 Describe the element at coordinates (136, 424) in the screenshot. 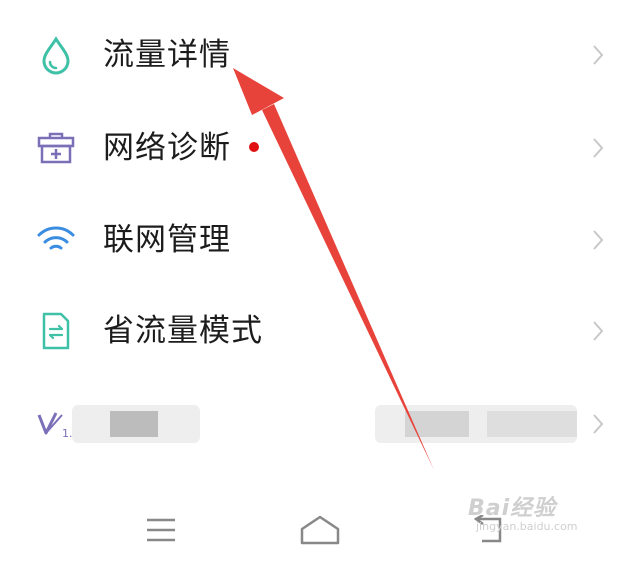

I see `blurred-text-left` at that location.